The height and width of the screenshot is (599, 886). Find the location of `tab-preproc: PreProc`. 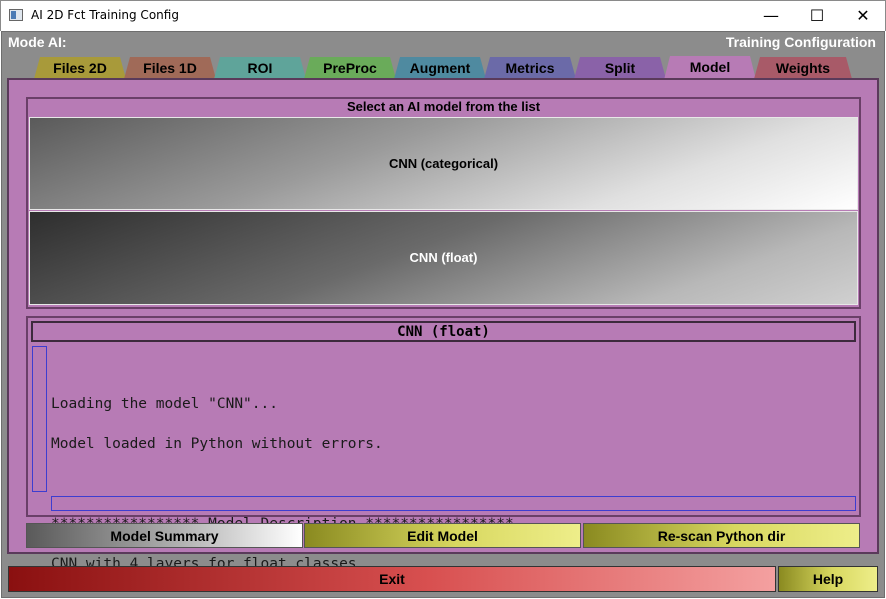

tab-preproc: PreProc is located at coordinates (350, 68).